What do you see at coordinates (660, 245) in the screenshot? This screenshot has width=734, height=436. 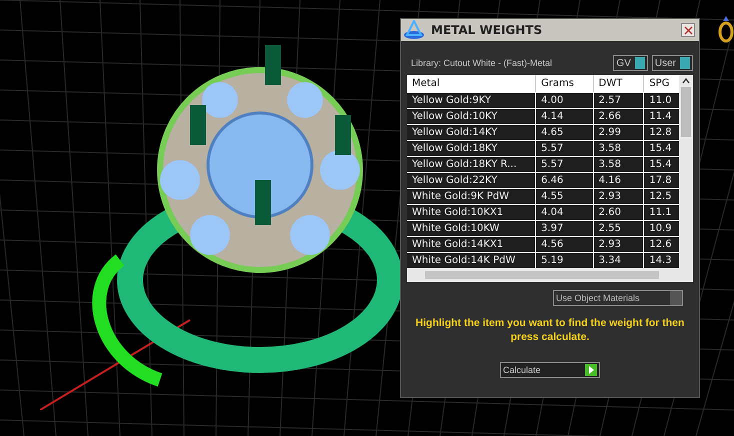 I see `table-cell-text: 12.6` at bounding box center [660, 245].